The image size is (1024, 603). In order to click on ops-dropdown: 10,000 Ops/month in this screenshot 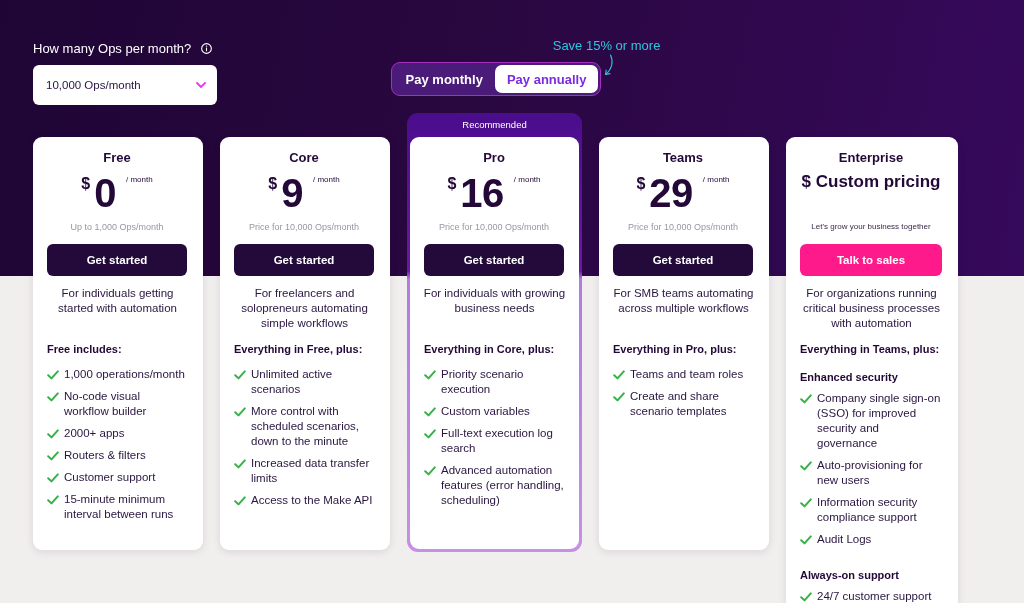, I will do `click(125, 85)`.